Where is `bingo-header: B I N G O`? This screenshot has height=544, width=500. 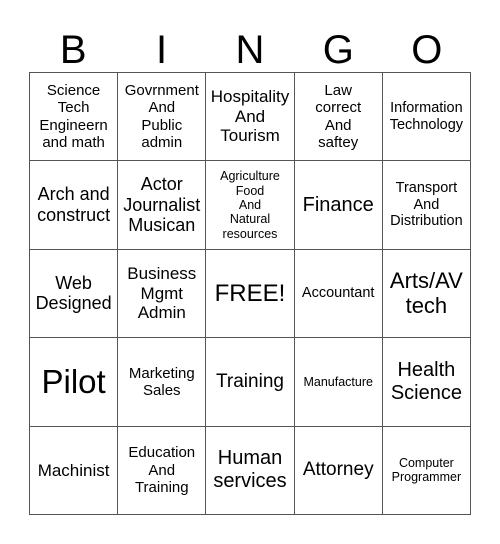
bingo-header: B I N G O is located at coordinates (250, 50).